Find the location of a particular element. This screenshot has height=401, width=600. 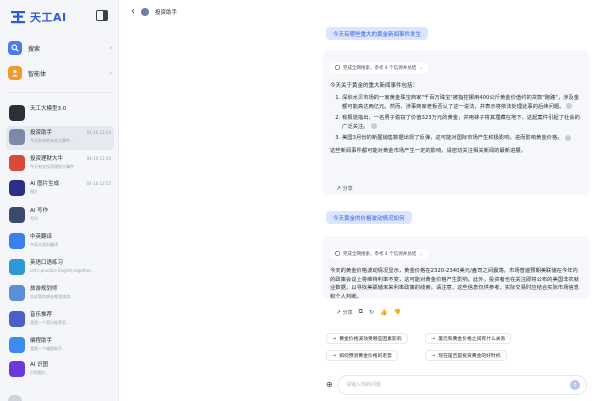

search-icon is located at coordinates (15, 48).